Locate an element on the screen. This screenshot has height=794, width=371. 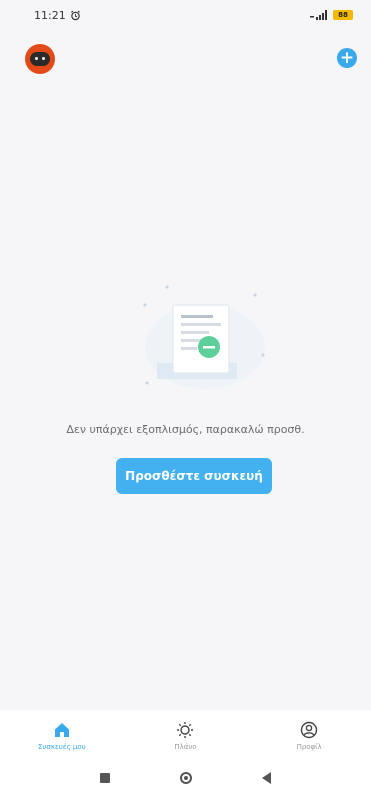
empty-document-icon is located at coordinates (204, 337).